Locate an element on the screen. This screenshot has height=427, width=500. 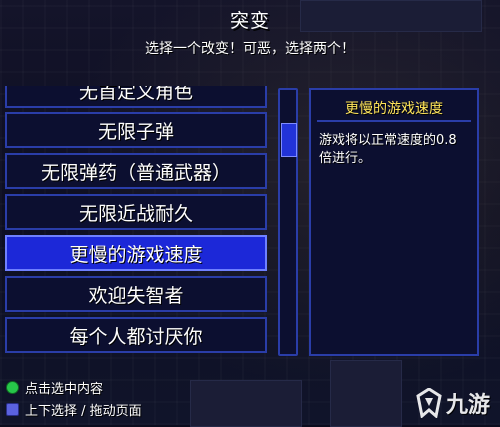
mutation-item-label: 无限子弹 is located at coordinates (135, 131).